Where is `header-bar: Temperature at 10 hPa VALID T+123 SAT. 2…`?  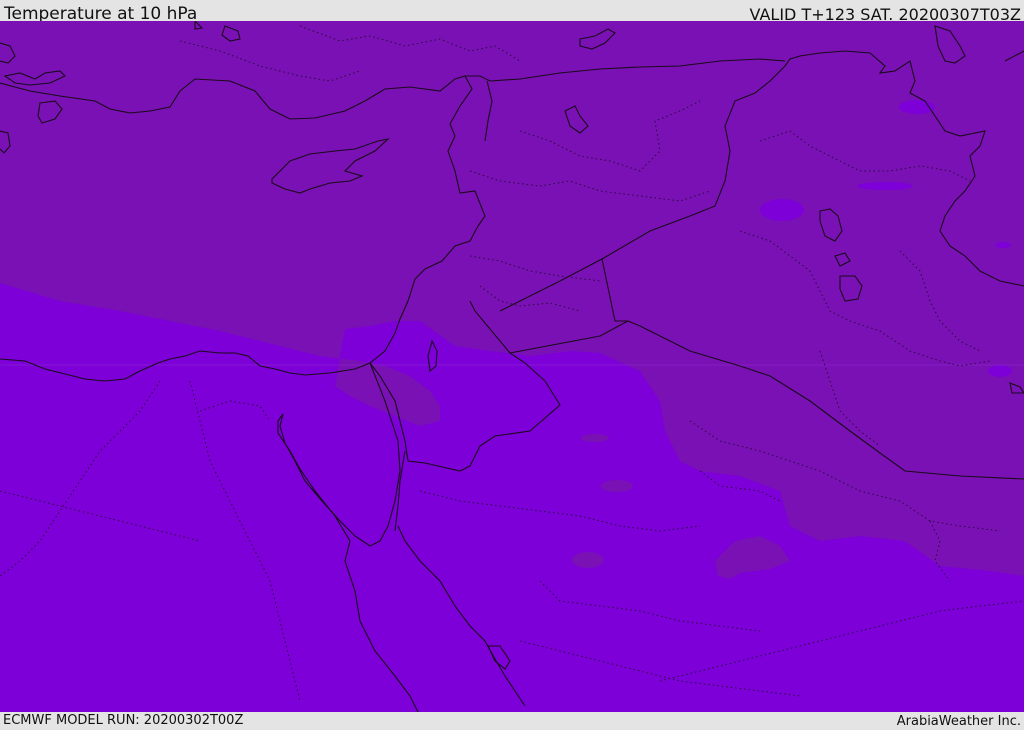 header-bar: Temperature at 10 hPa VALID T+123 SAT. 2… is located at coordinates (512, 12).